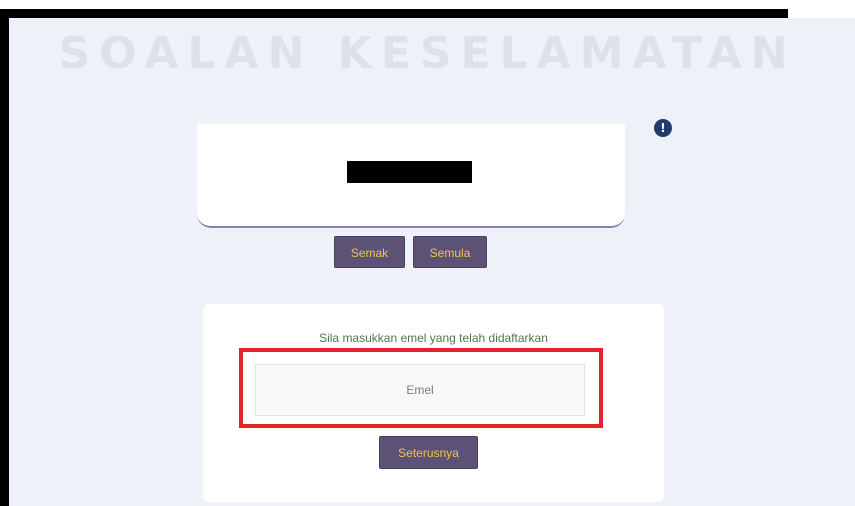 The image size is (855, 506). What do you see at coordinates (427, 53) in the screenshot?
I see `page-title: SOALAN KESELAMATAN` at bounding box center [427, 53].